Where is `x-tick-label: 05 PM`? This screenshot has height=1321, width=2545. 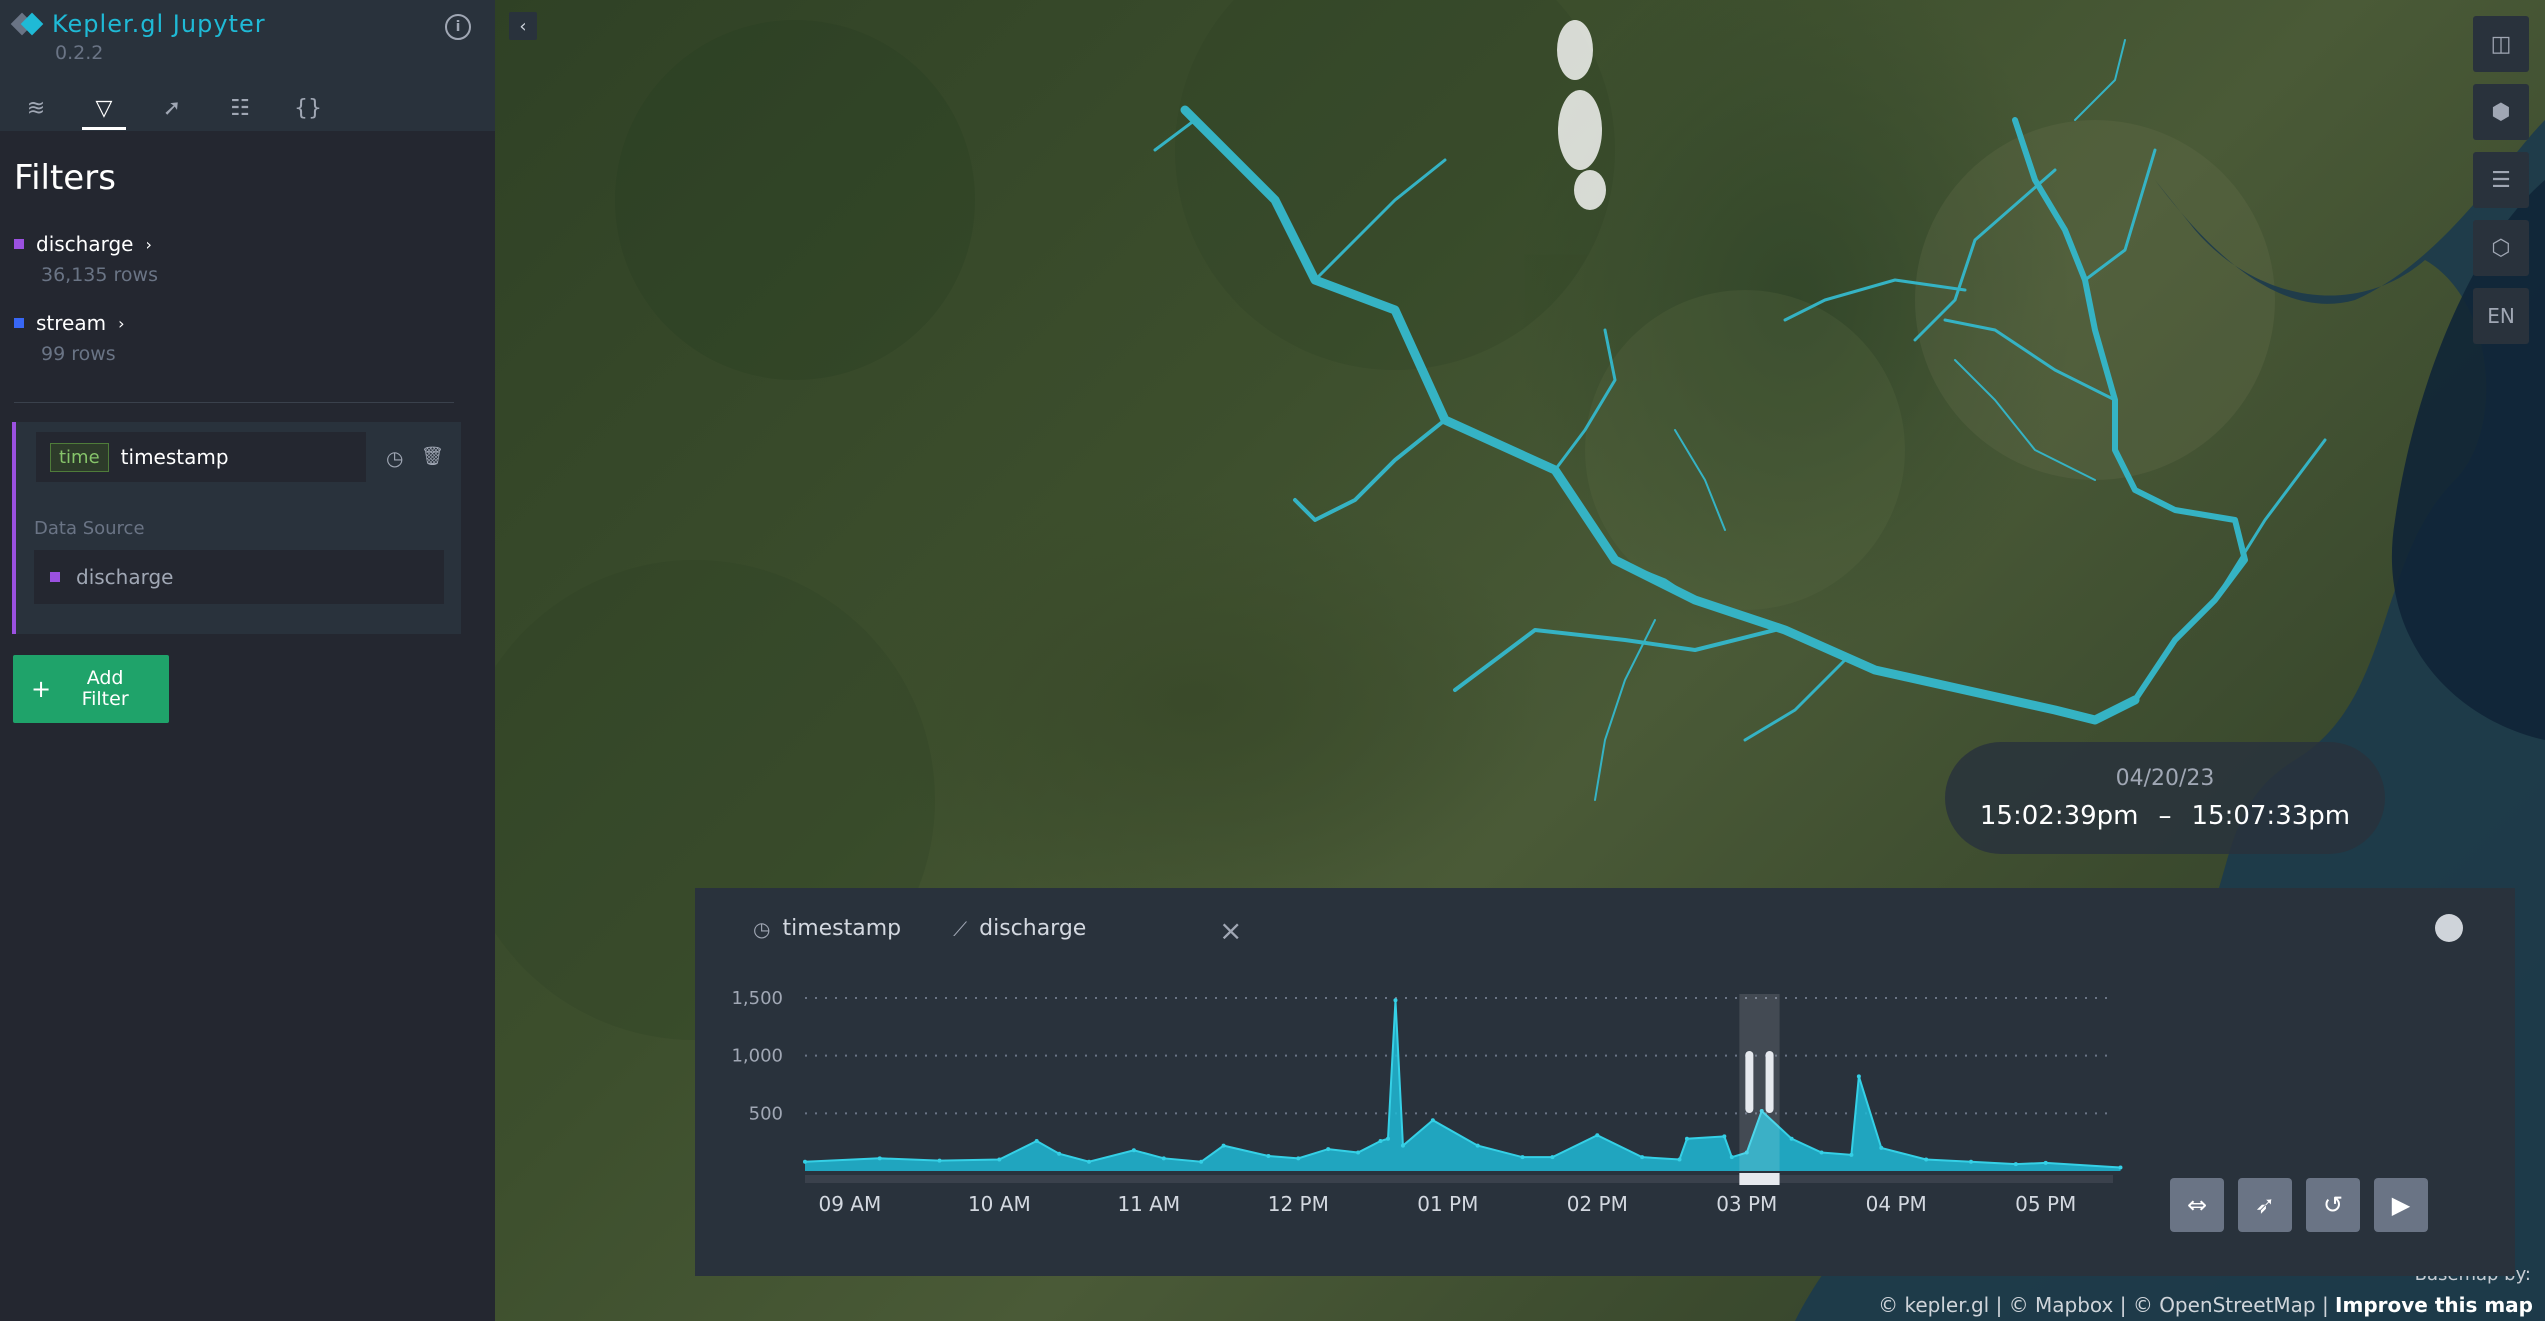
x-tick-label: 05 PM is located at coordinates (2045, 1204).